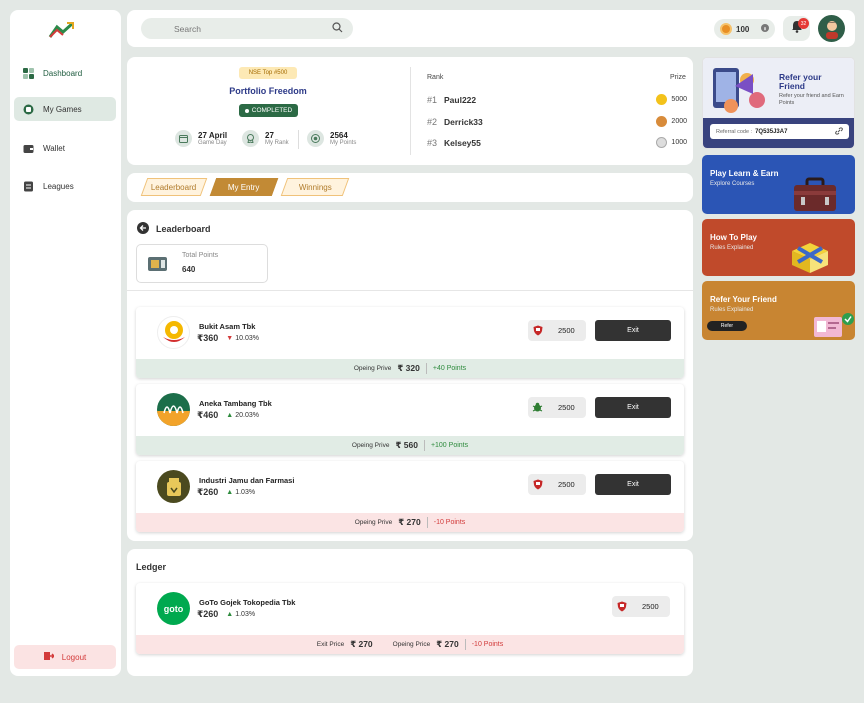  I want to click on stock-price: ₹360 ▼ 10.03%, so click(228, 338).